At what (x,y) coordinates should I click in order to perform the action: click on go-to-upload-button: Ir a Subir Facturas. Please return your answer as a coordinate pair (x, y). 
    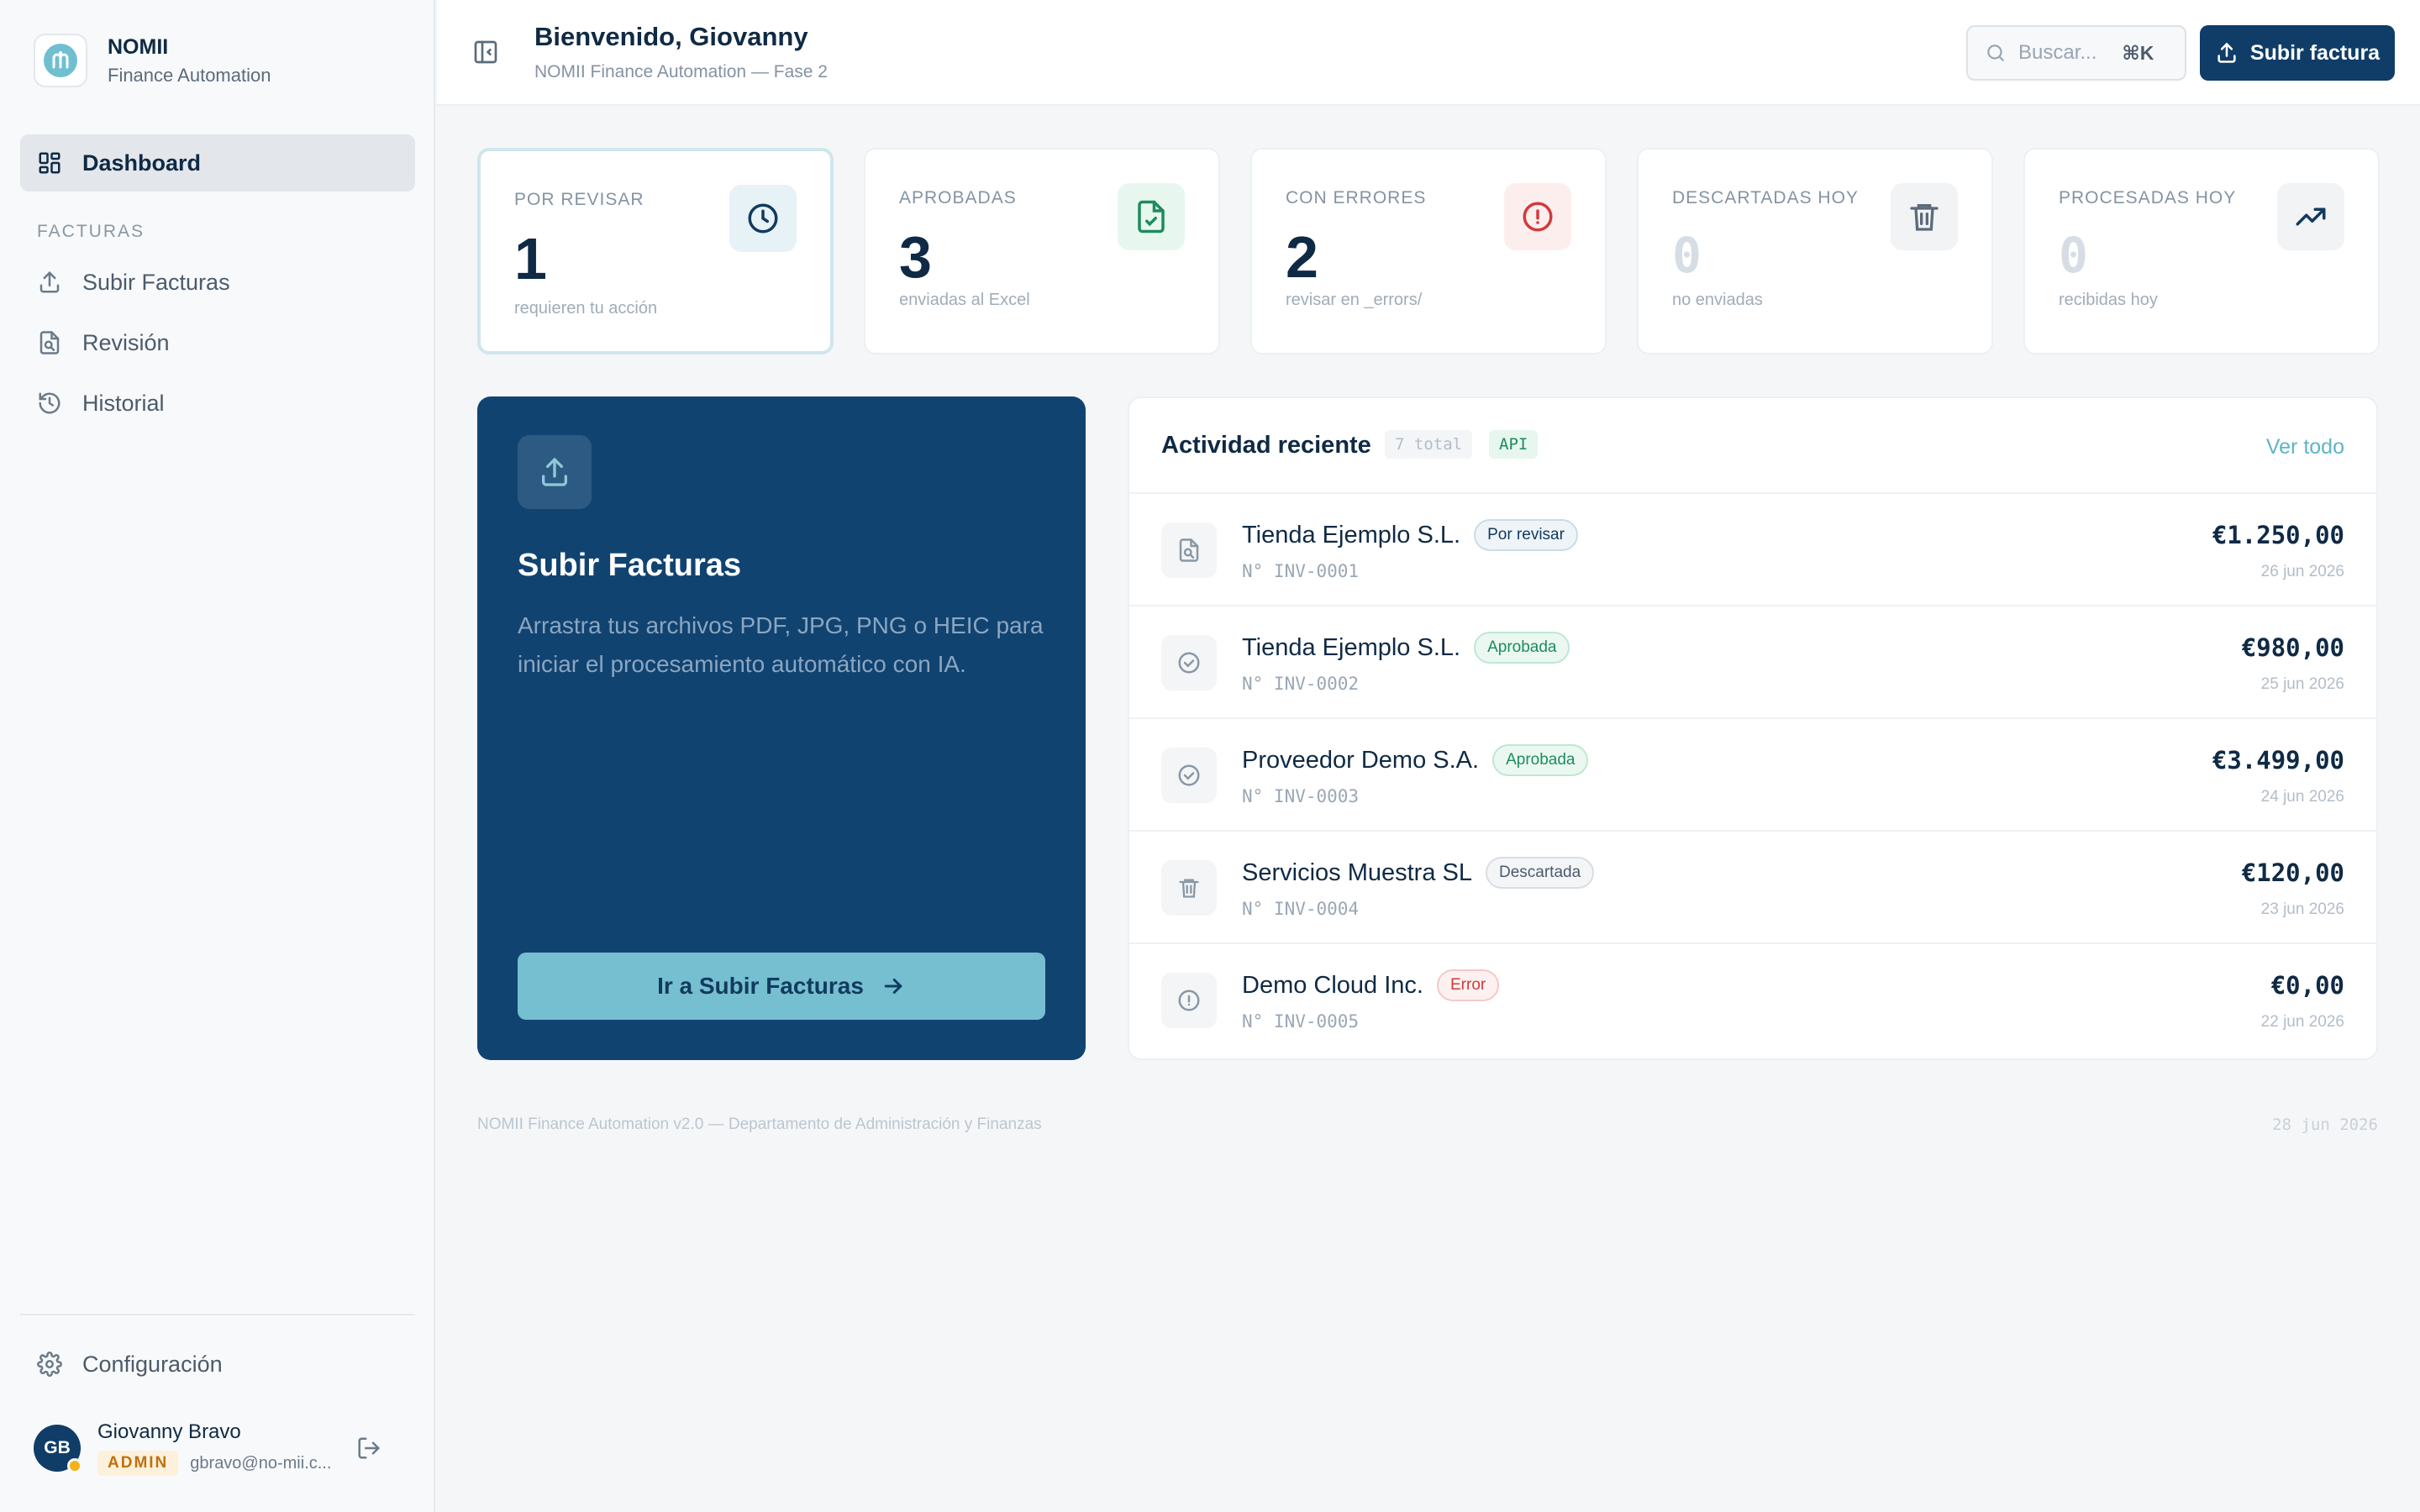
    Looking at the image, I should click on (781, 986).